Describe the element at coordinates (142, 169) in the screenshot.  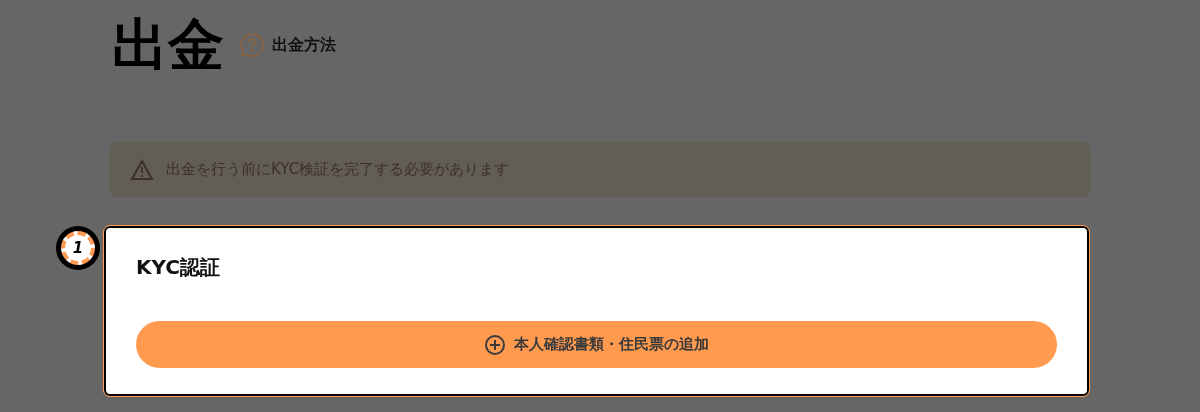
I see `warning-icon` at that location.